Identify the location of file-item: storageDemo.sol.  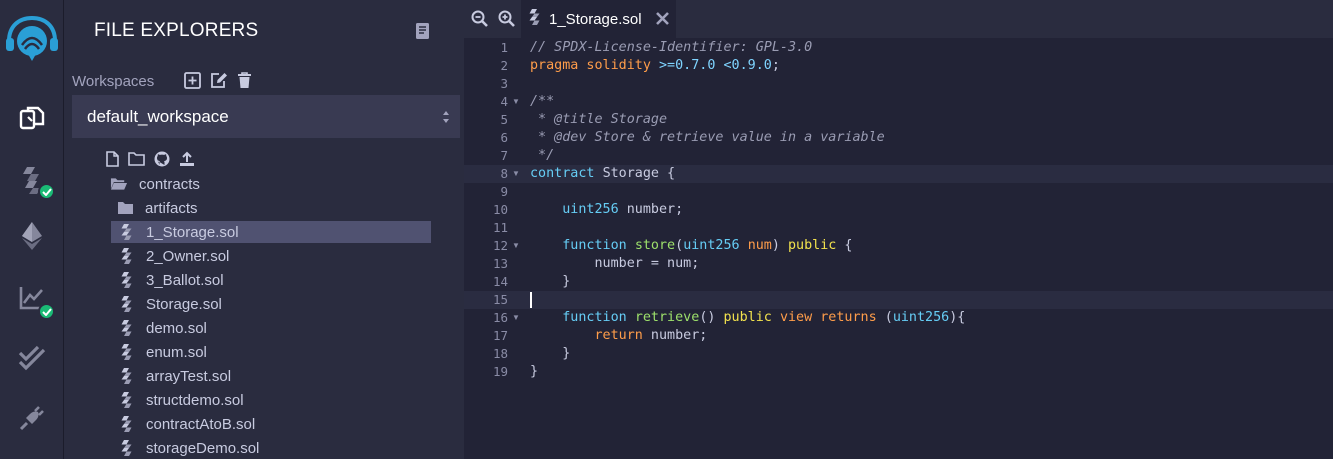
(271, 448).